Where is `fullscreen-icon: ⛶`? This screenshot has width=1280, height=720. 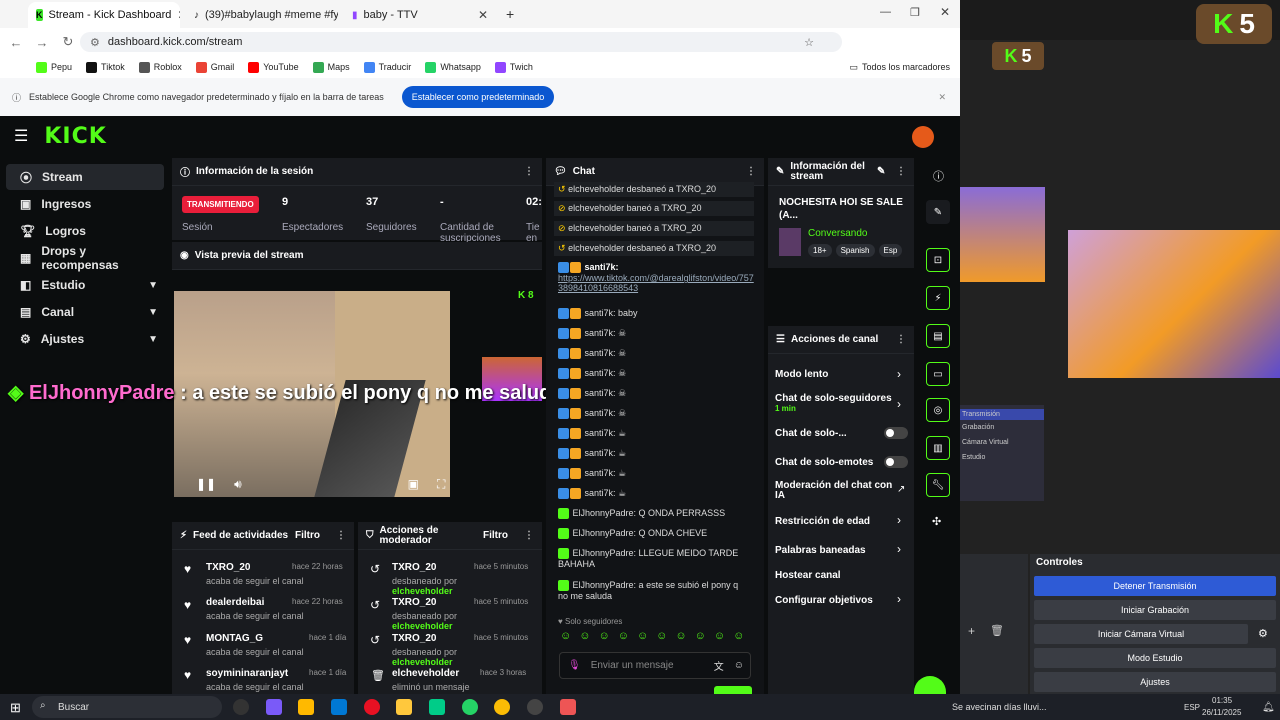
fullscreen-icon: ⛶ is located at coordinates (441, 484).